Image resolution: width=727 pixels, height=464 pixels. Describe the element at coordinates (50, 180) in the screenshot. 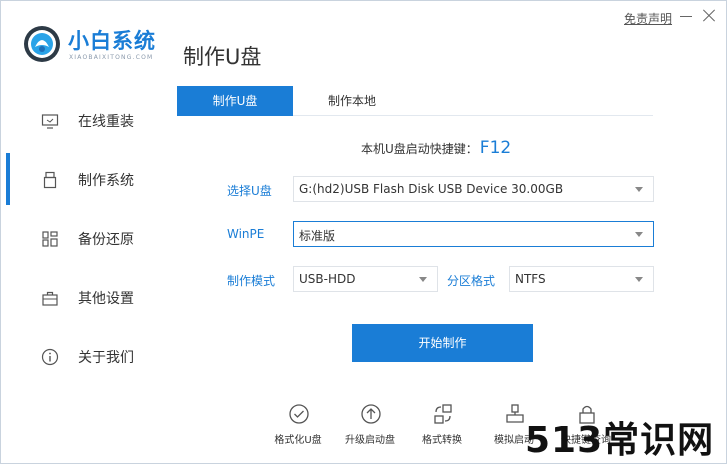

I see `usb-drive-icon` at that location.